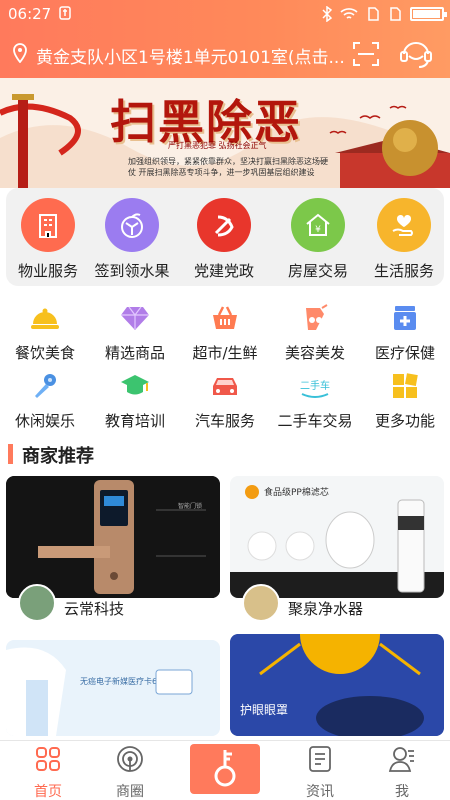  Describe the element at coordinates (401, 759) in the screenshot. I see `user-icon` at that location.